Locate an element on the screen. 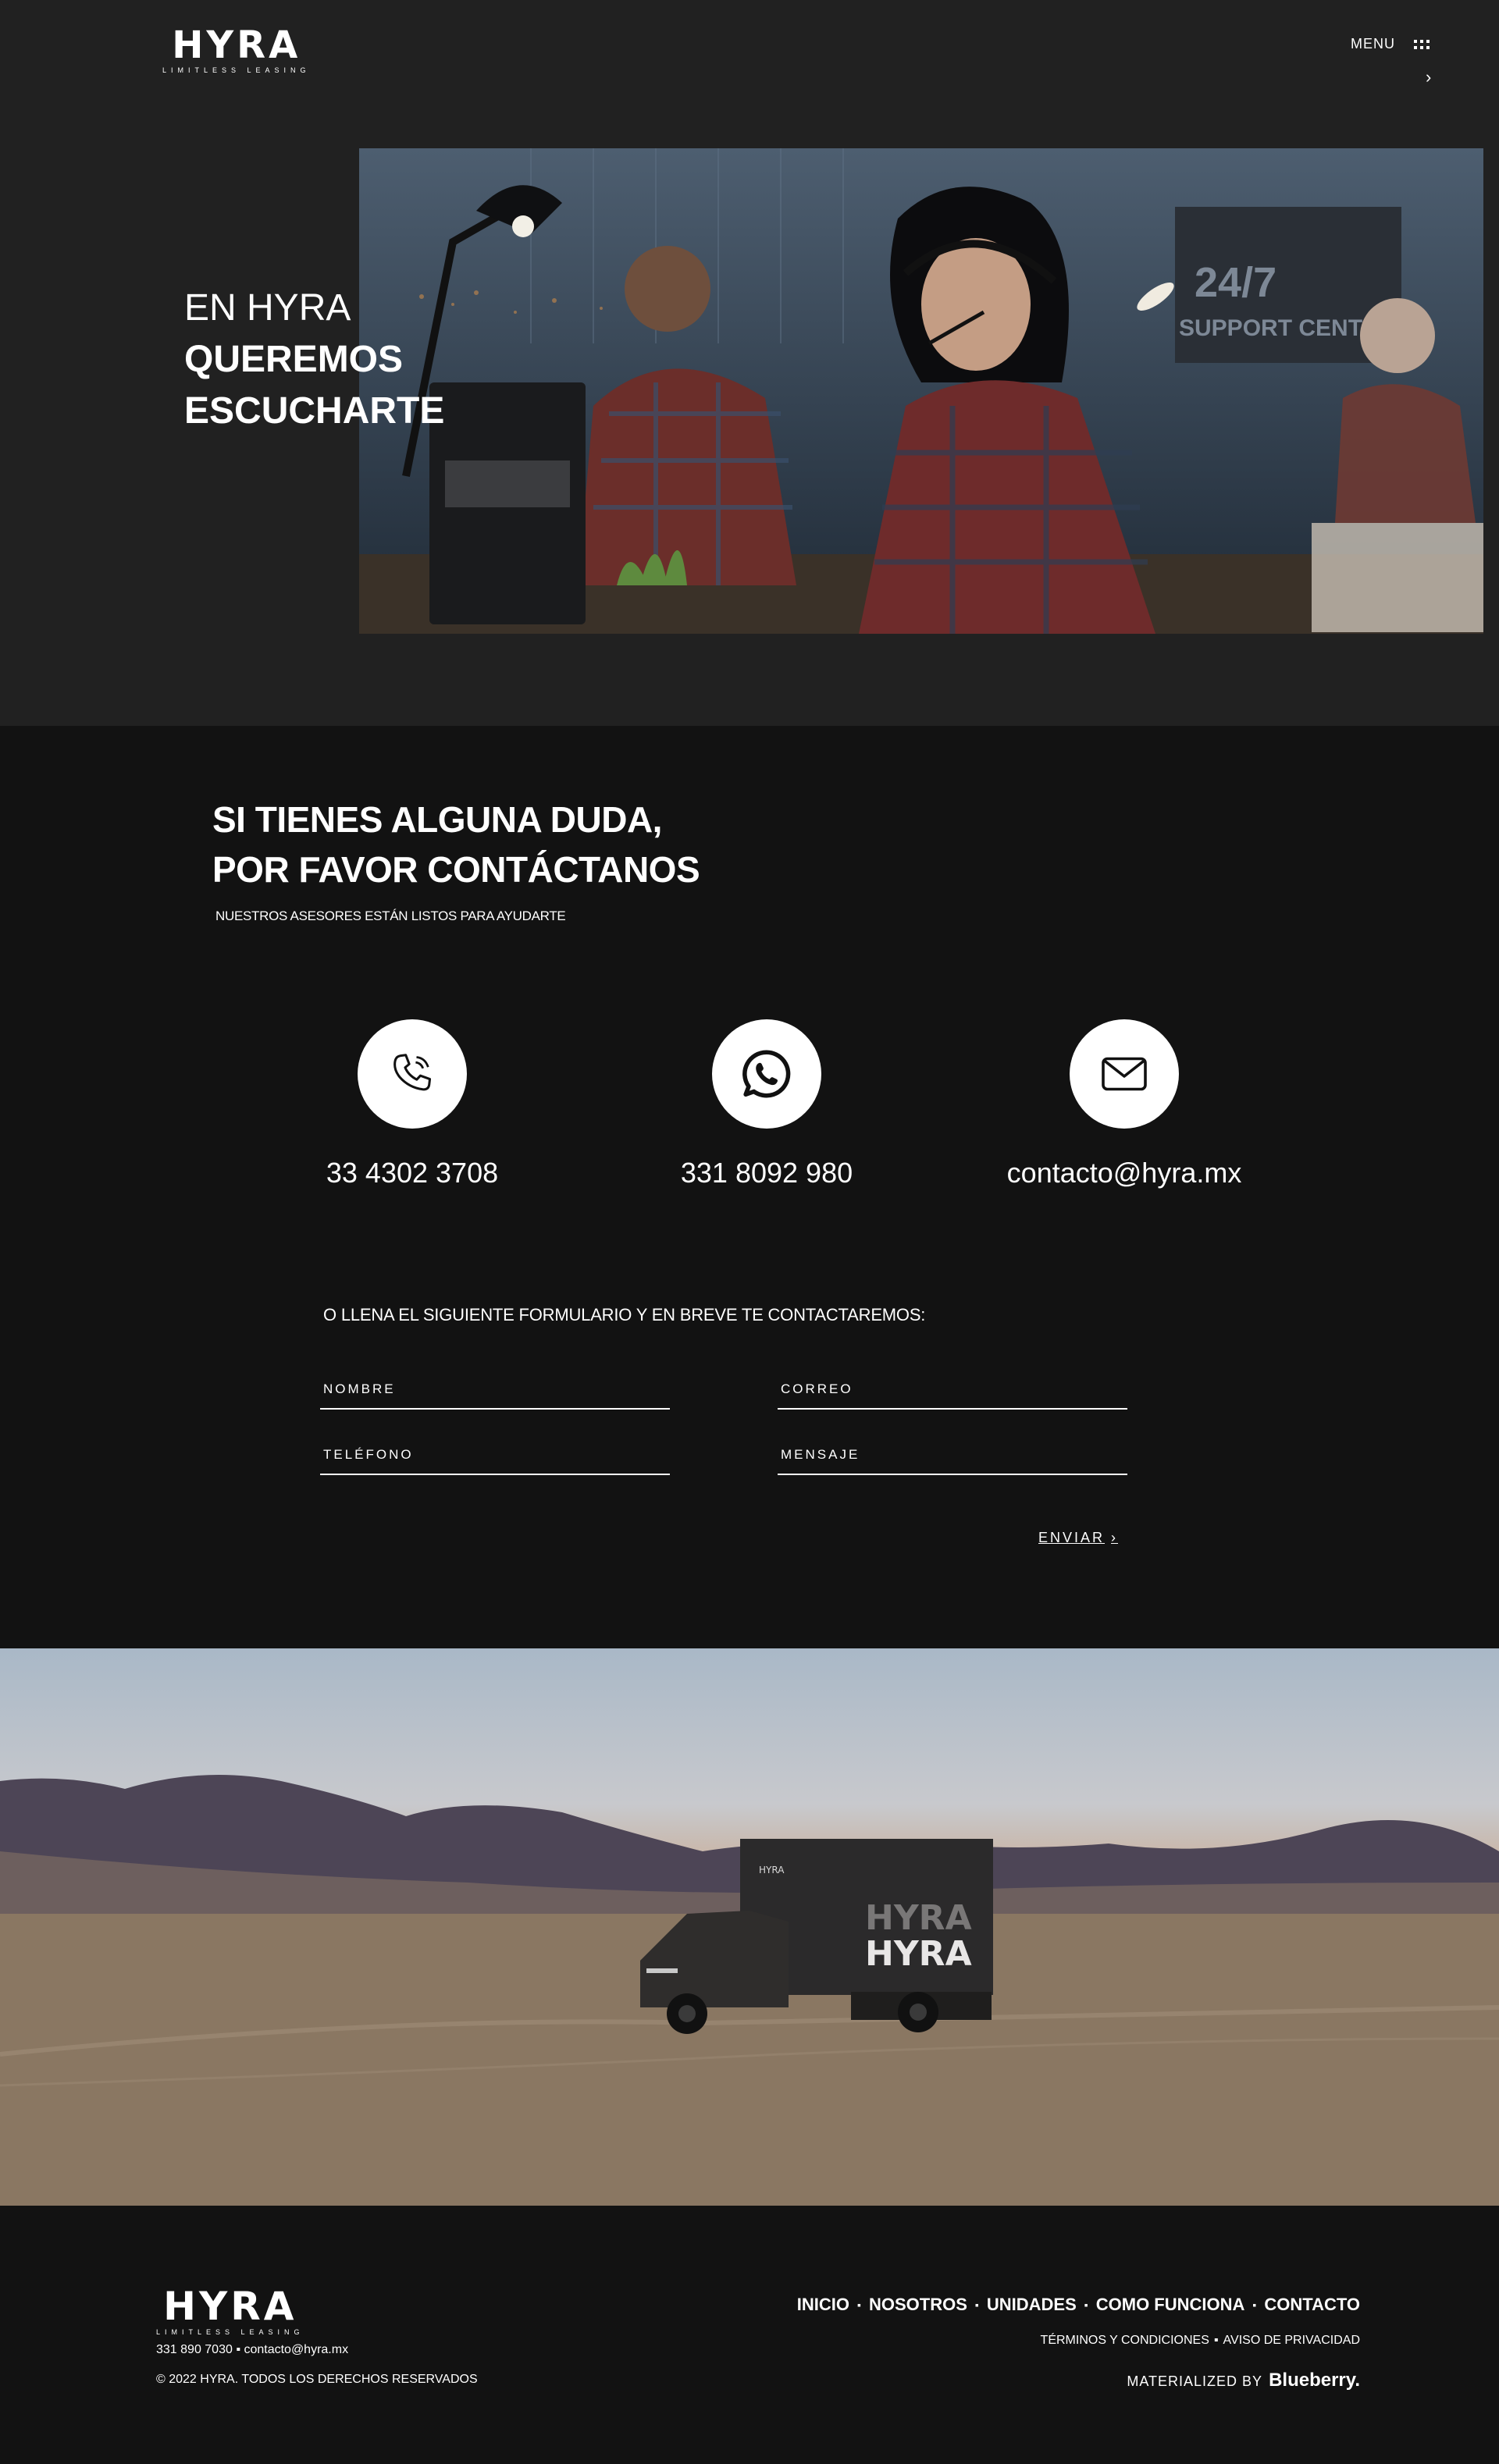 Image resolution: width=1499 pixels, height=2464 pixels. truck-brand: HYRA is located at coordinates (919, 1954).